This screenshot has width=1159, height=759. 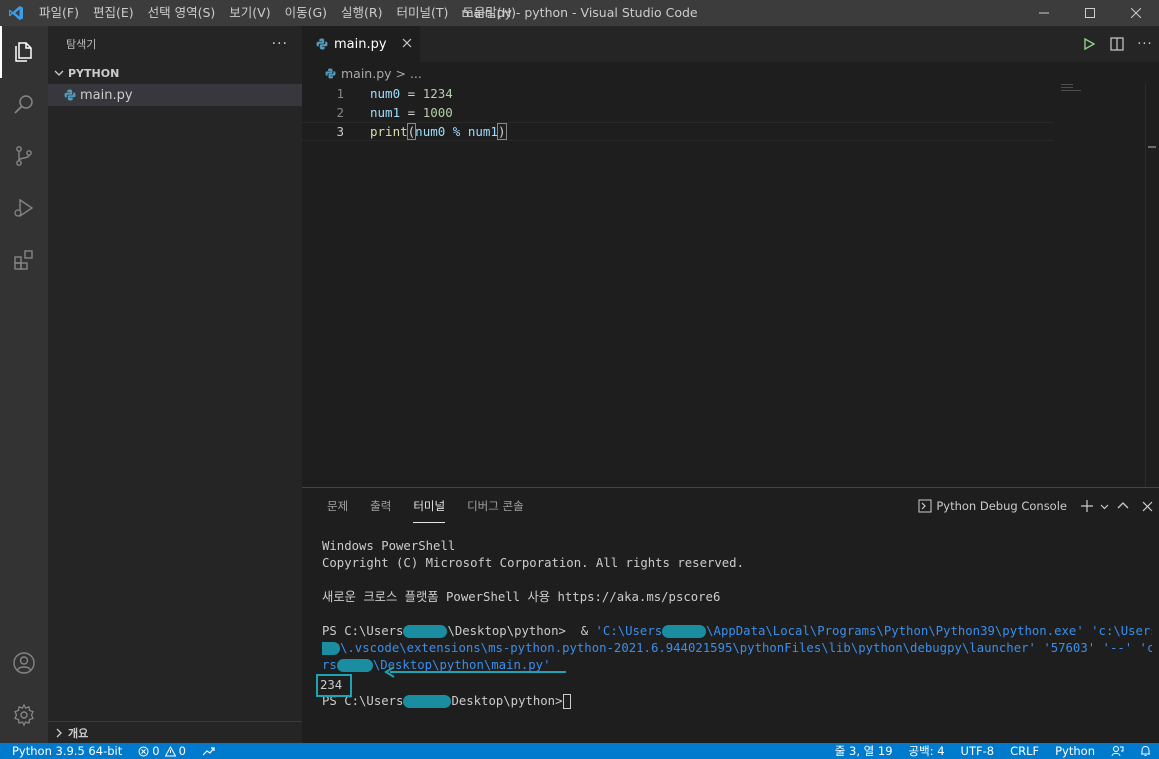 What do you see at coordinates (1152, 147) in the screenshot?
I see `cursor-marker` at bounding box center [1152, 147].